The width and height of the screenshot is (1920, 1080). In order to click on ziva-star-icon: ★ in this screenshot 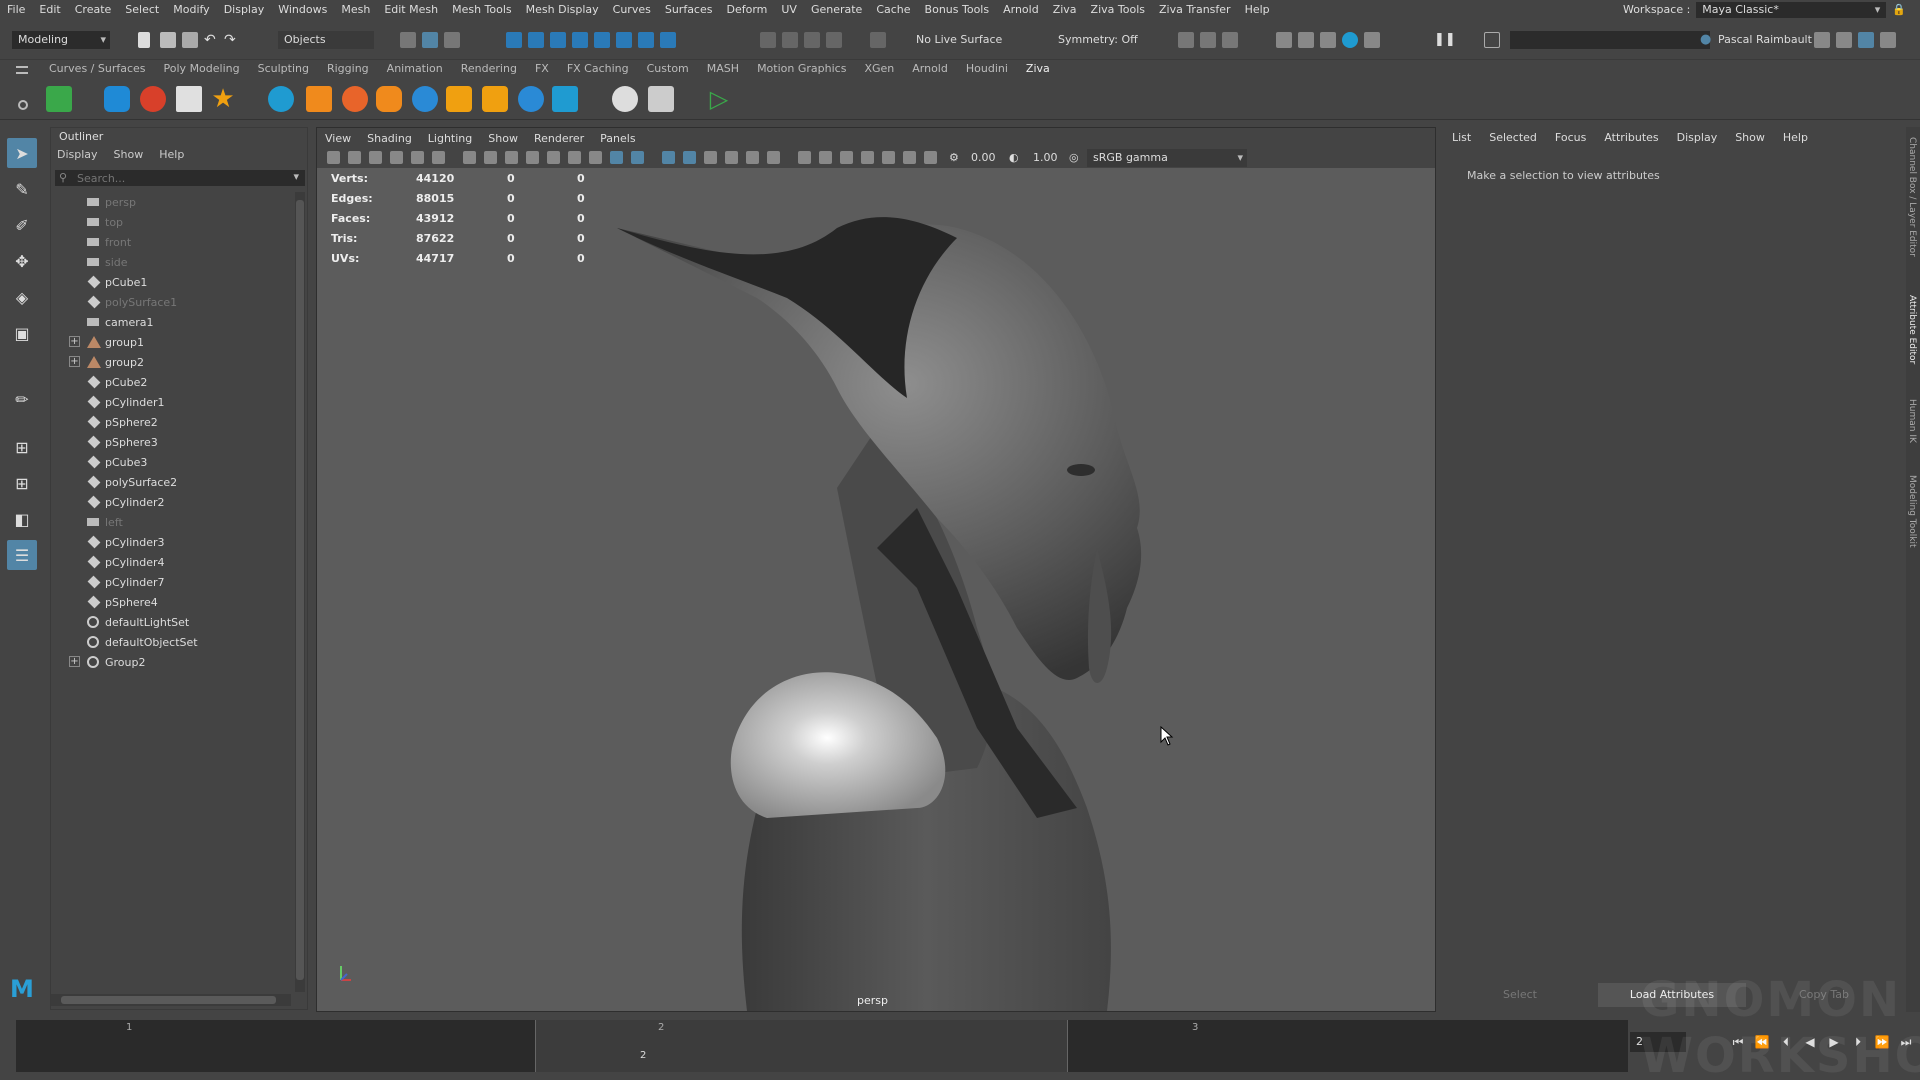, I will do `click(223, 99)`.